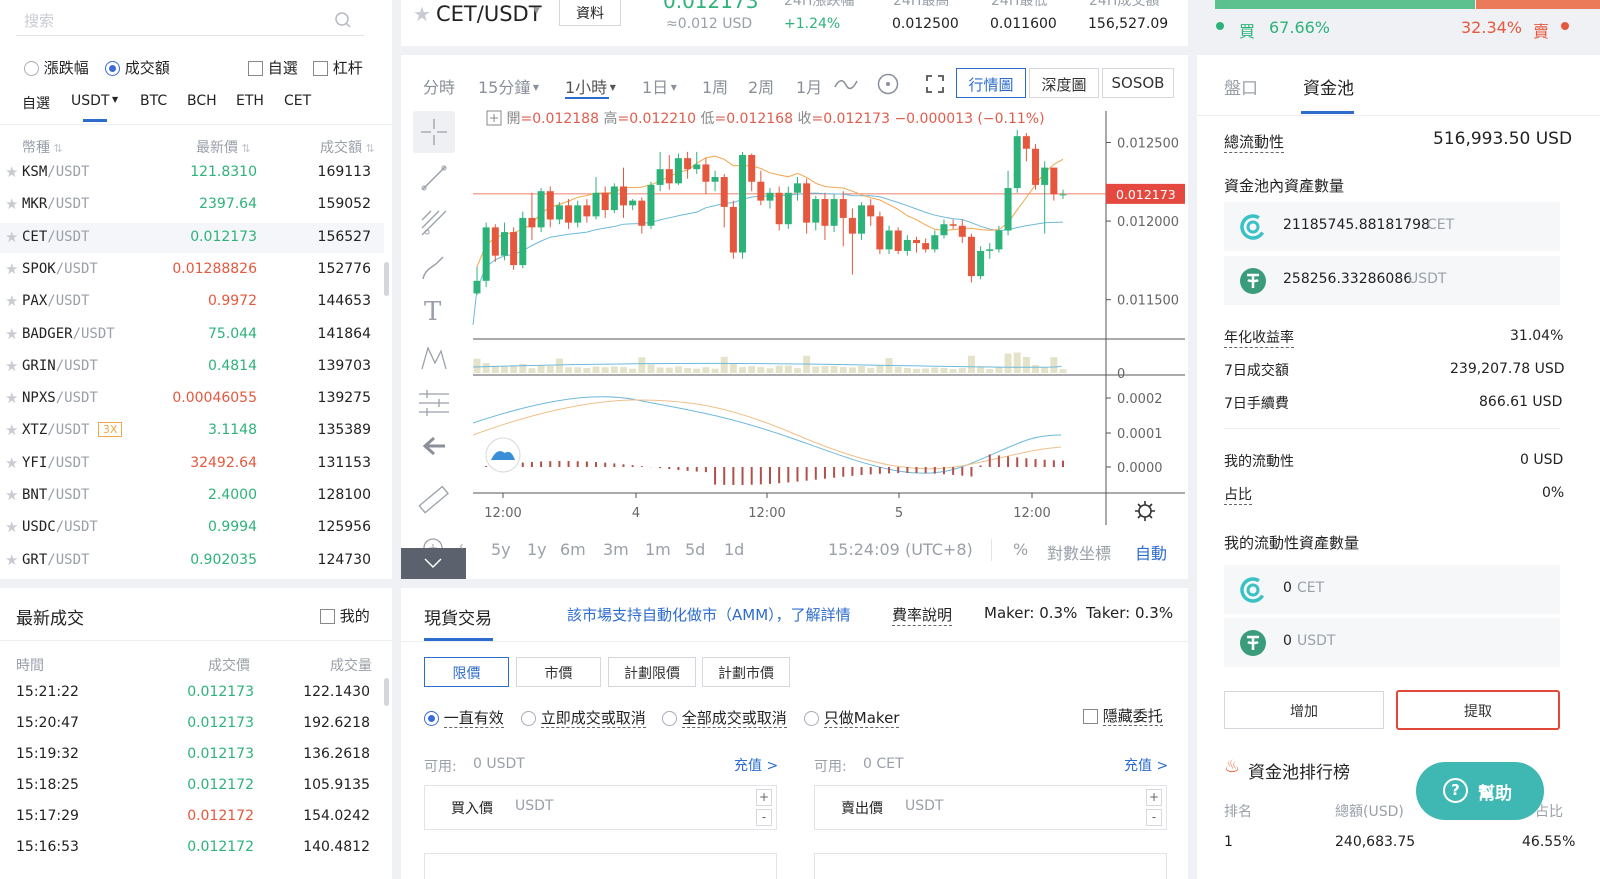 This screenshot has height=879, width=1600. What do you see at coordinates (990, 807) in the screenshot?
I see `sell-price-field: 賣出價 USDT + -` at bounding box center [990, 807].